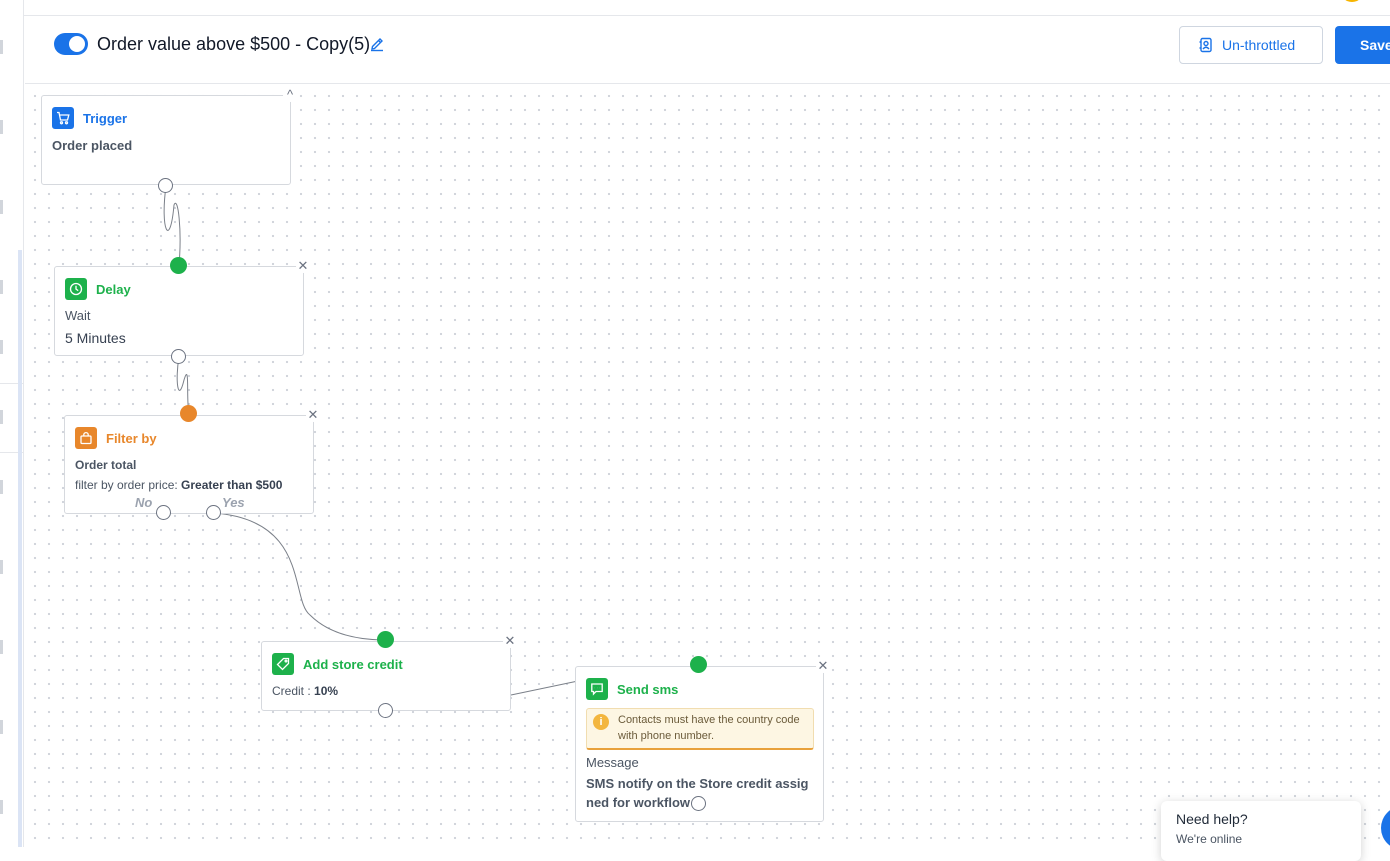  What do you see at coordinates (232, 485) in the screenshot?
I see `filter-condition-value: Greater than $500` at bounding box center [232, 485].